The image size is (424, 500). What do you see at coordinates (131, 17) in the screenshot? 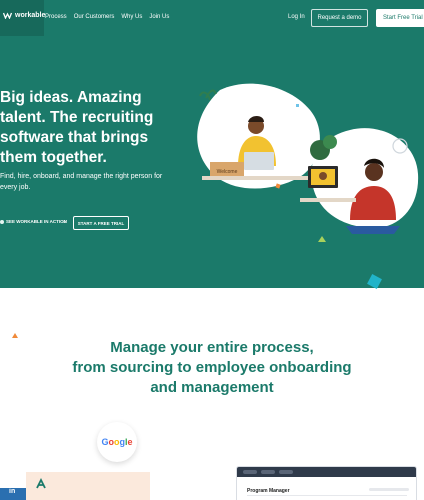
I see `nav-link-why-us: Why Us` at bounding box center [131, 17].